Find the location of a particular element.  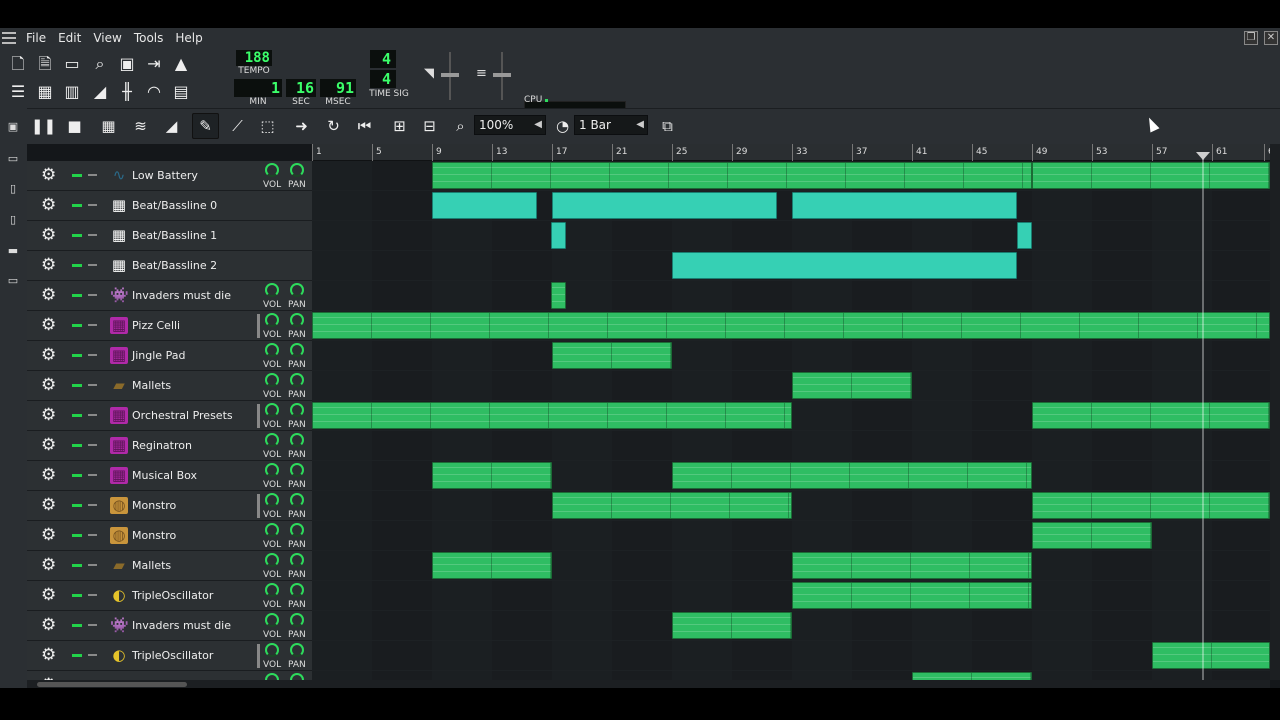

tempo-display: 188 is located at coordinates (254, 58).